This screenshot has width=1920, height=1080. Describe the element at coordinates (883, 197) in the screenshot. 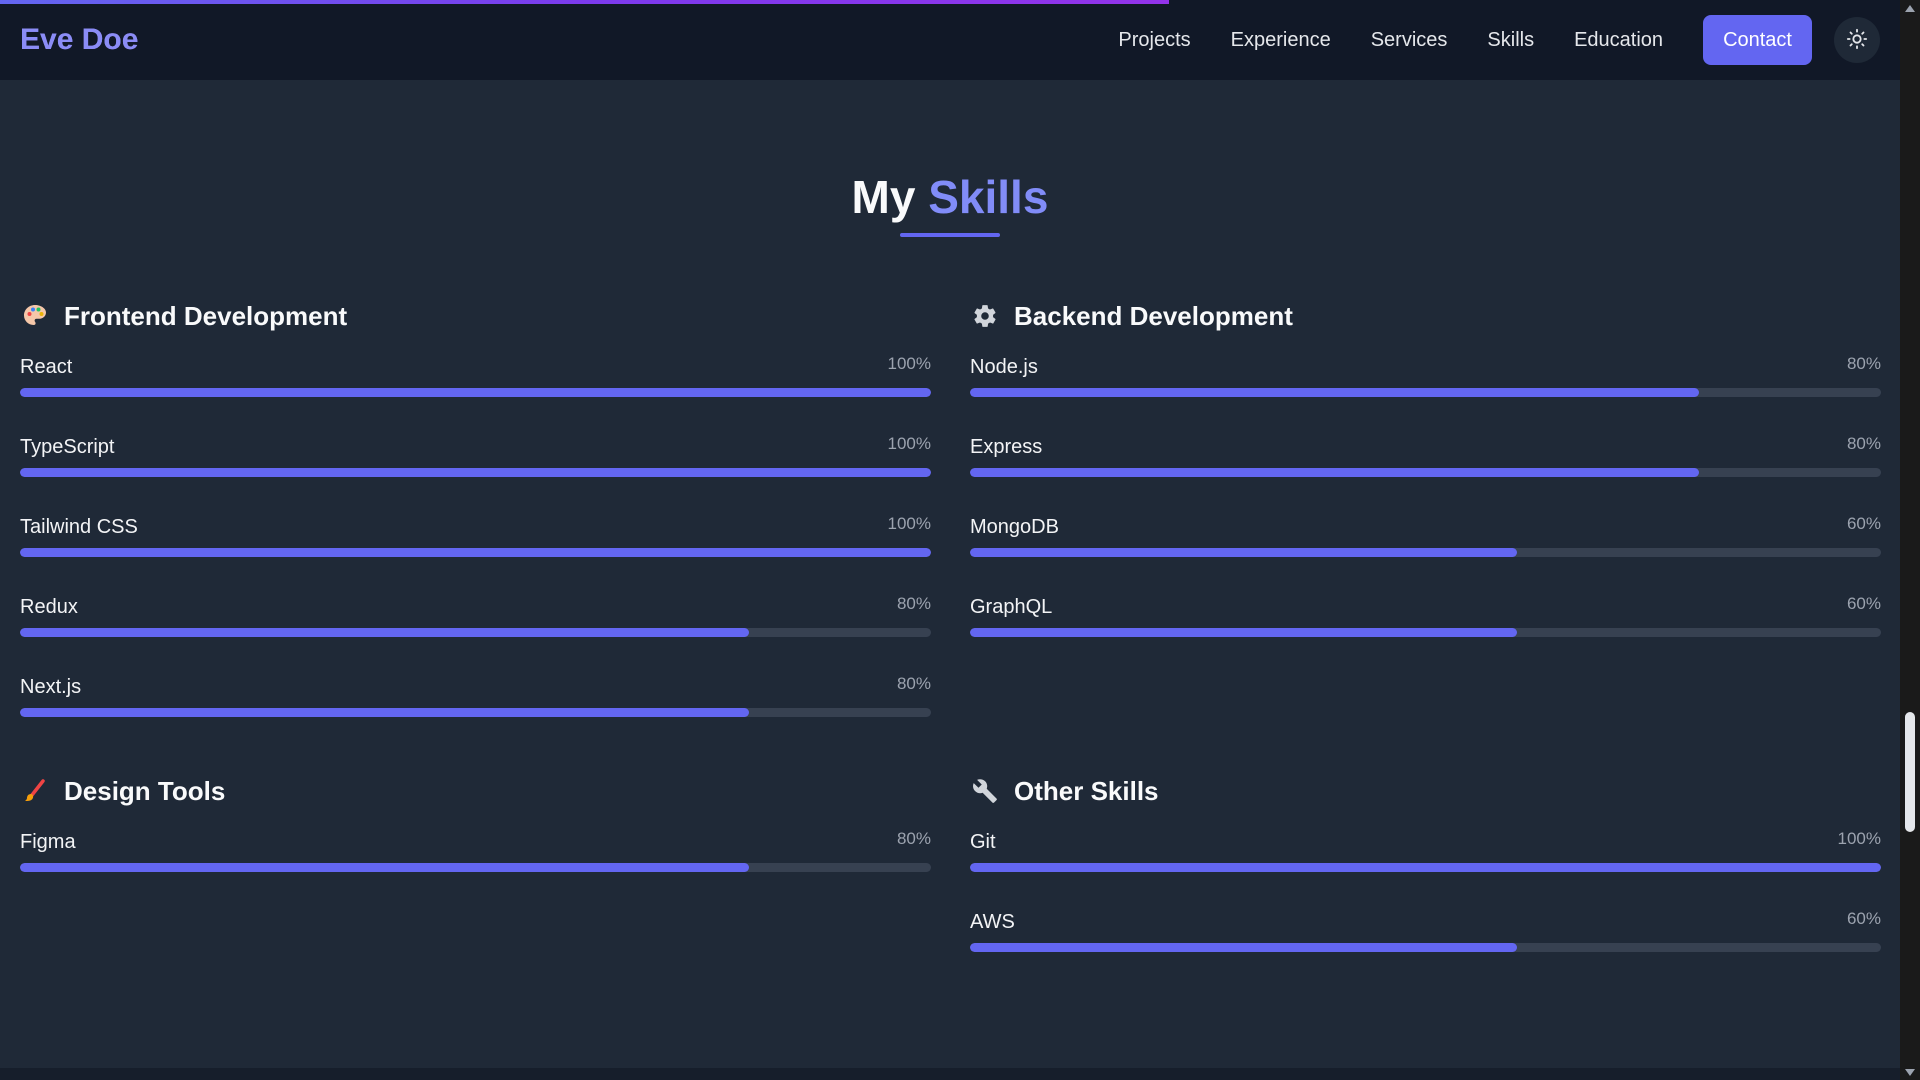

I see `section-title-prefix: My` at that location.